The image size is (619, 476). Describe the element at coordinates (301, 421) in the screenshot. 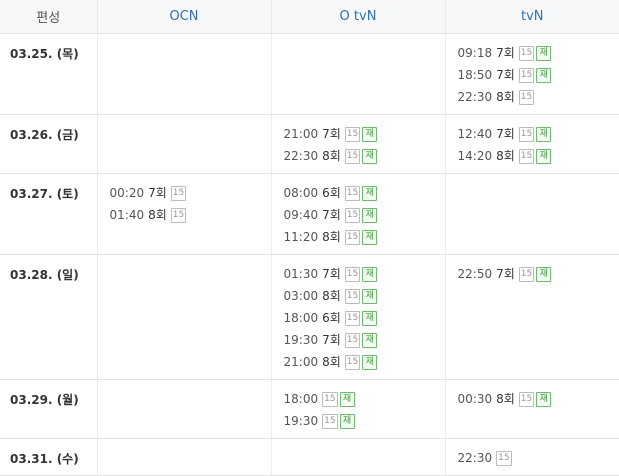

I see `broadcast-time: 19:30` at that location.